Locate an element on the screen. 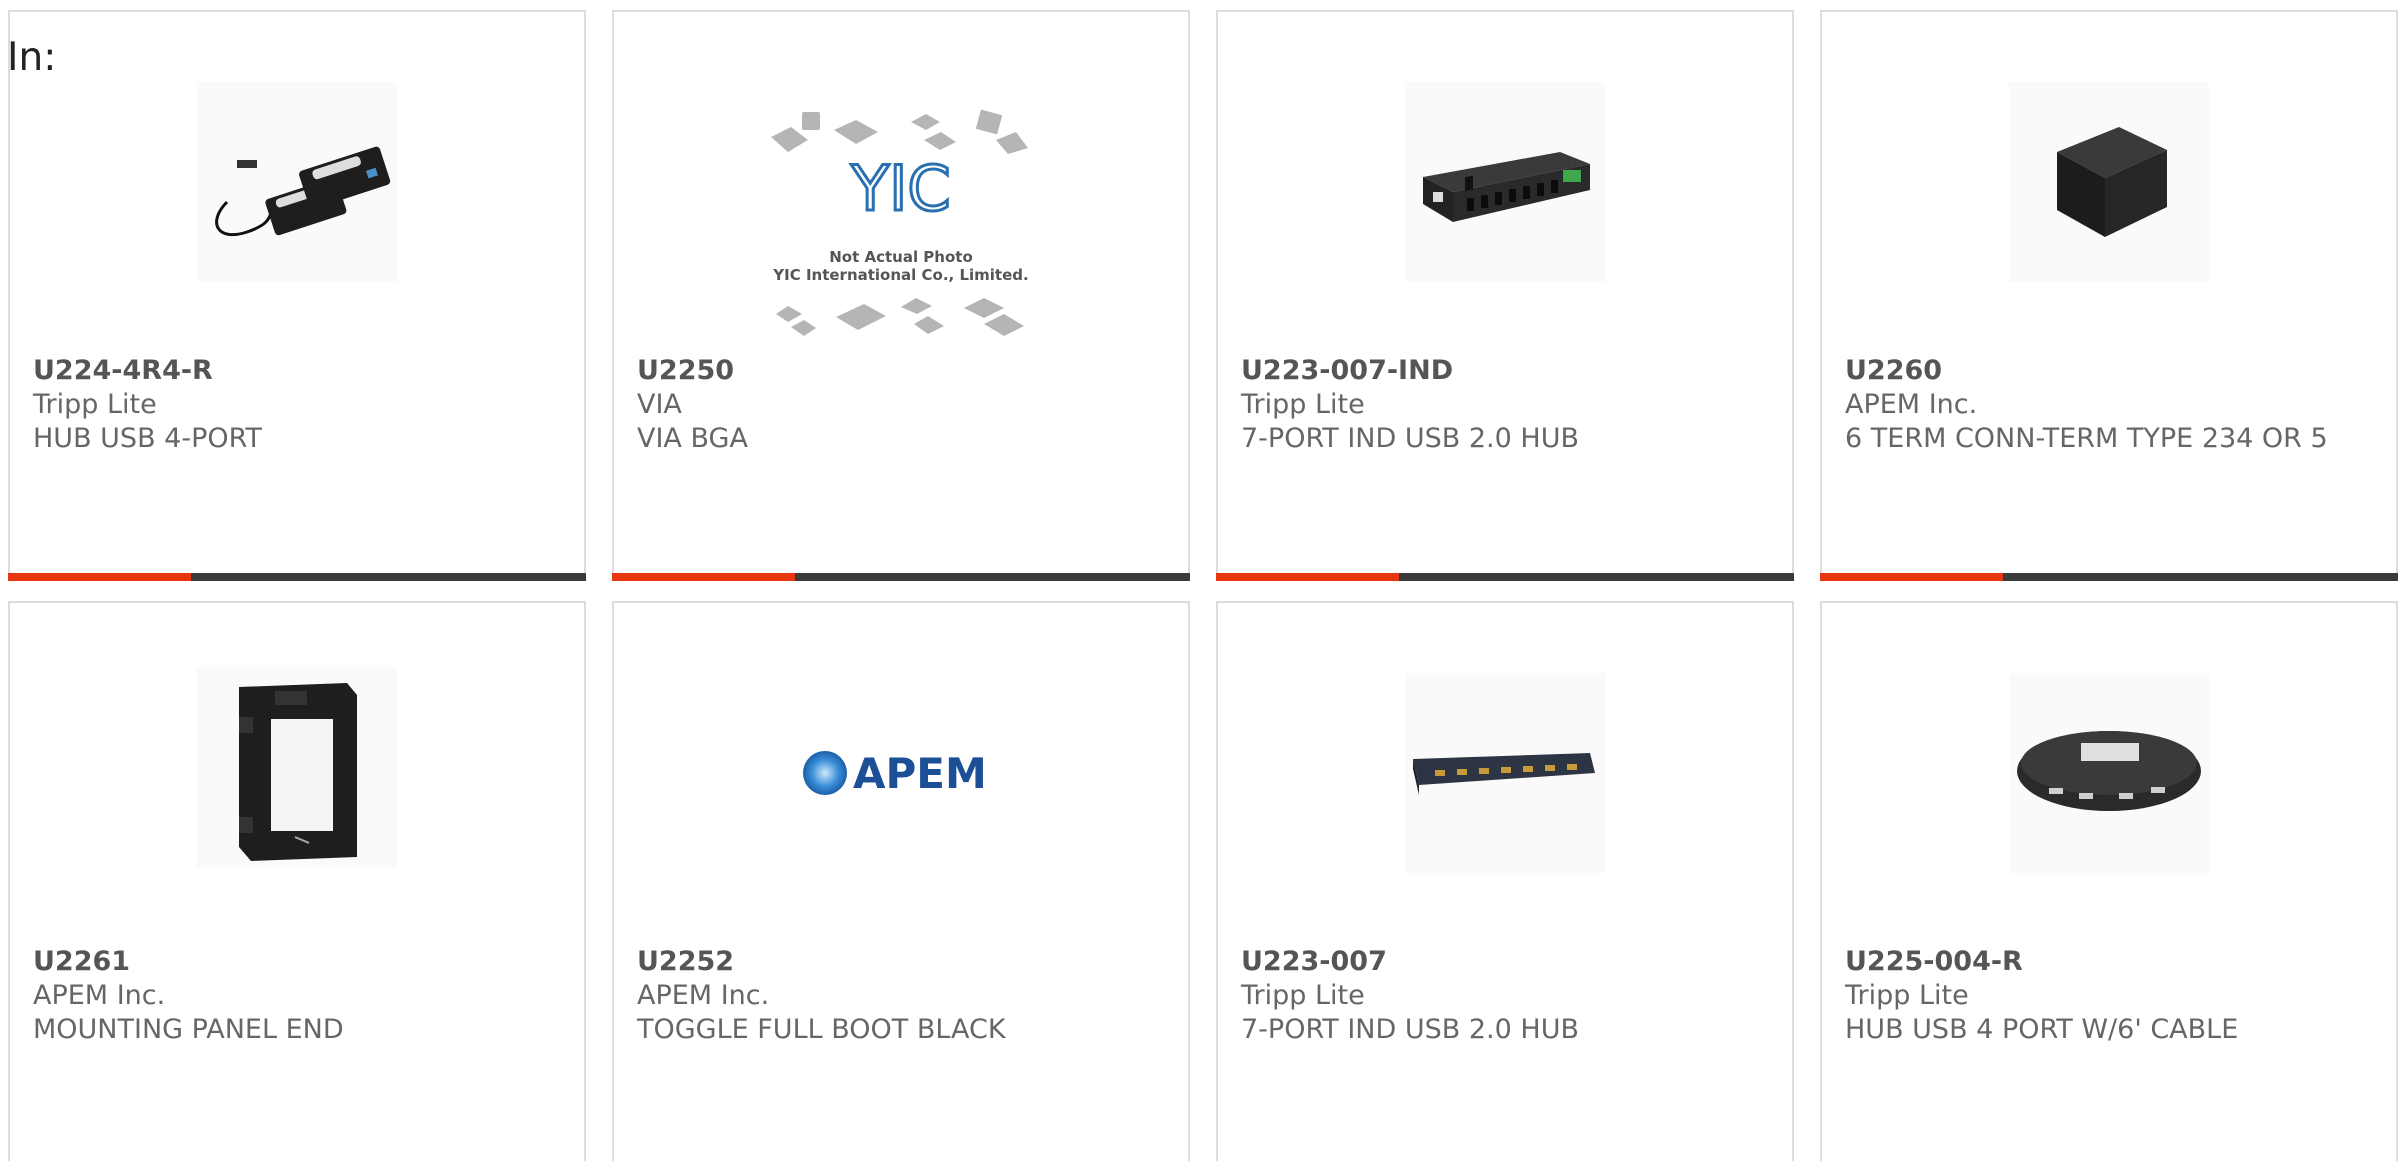  apem-logo-text: APEM is located at coordinates (920, 773).